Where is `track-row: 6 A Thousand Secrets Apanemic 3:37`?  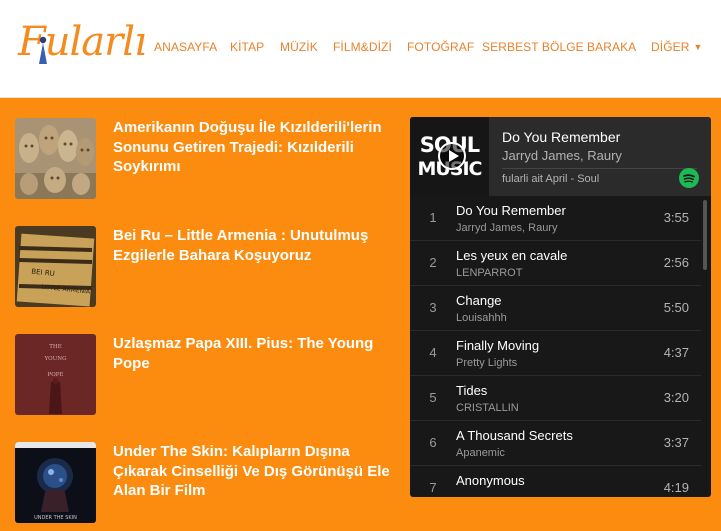
track-row: 6 A Thousand Secrets Apanemic 3:37 is located at coordinates (555, 443).